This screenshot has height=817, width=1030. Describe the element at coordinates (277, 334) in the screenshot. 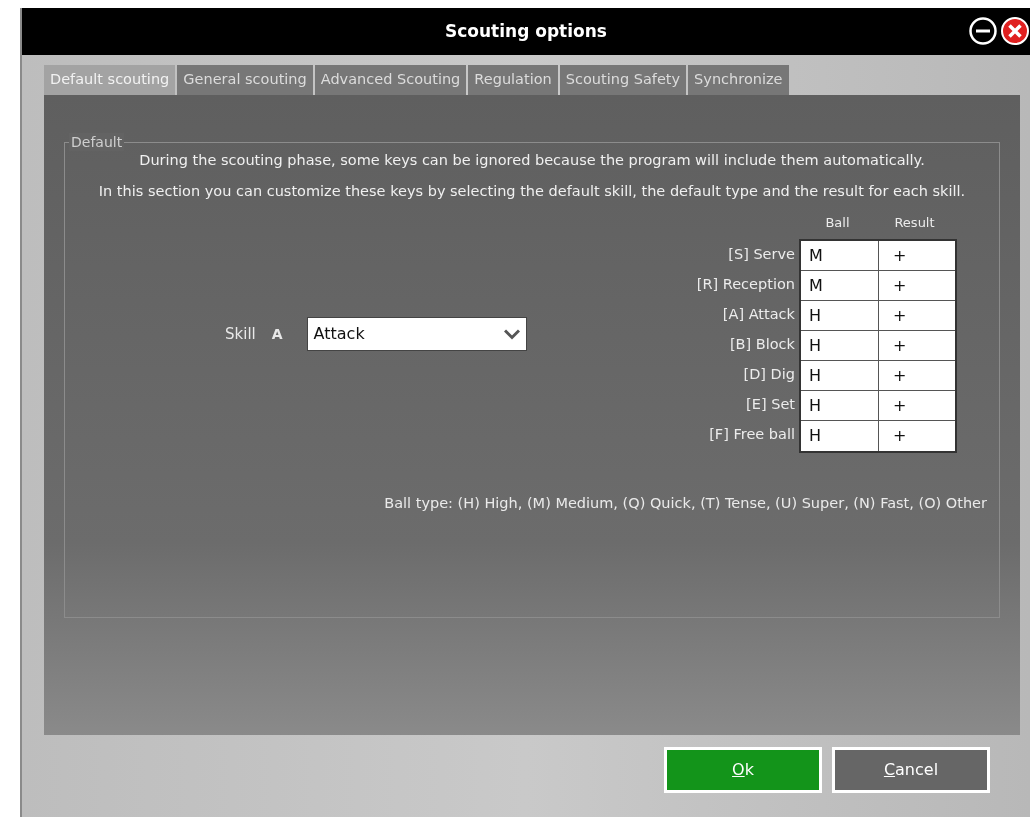

I see `skill-key: A` at that location.